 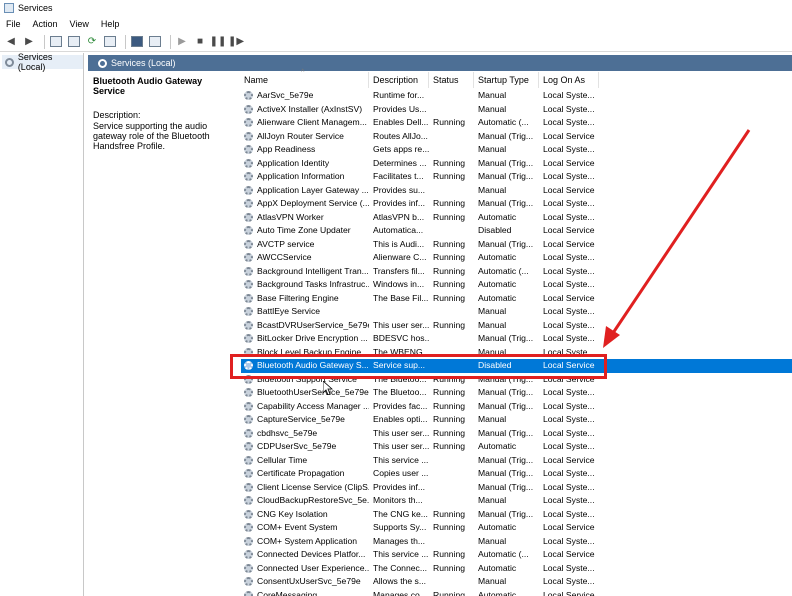 What do you see at coordinates (305, 78) in the screenshot?
I see `column-header-name: ^ Name` at bounding box center [305, 78].